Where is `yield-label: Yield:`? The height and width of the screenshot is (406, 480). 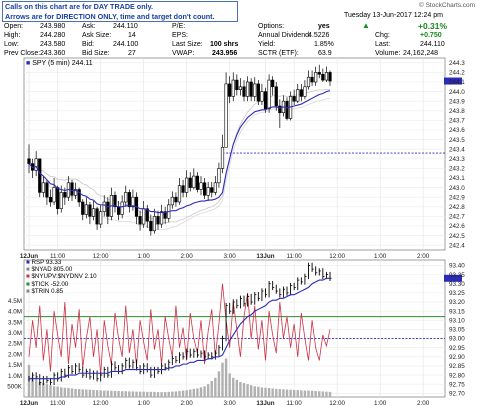
yield-label: Yield: is located at coordinates (267, 44).